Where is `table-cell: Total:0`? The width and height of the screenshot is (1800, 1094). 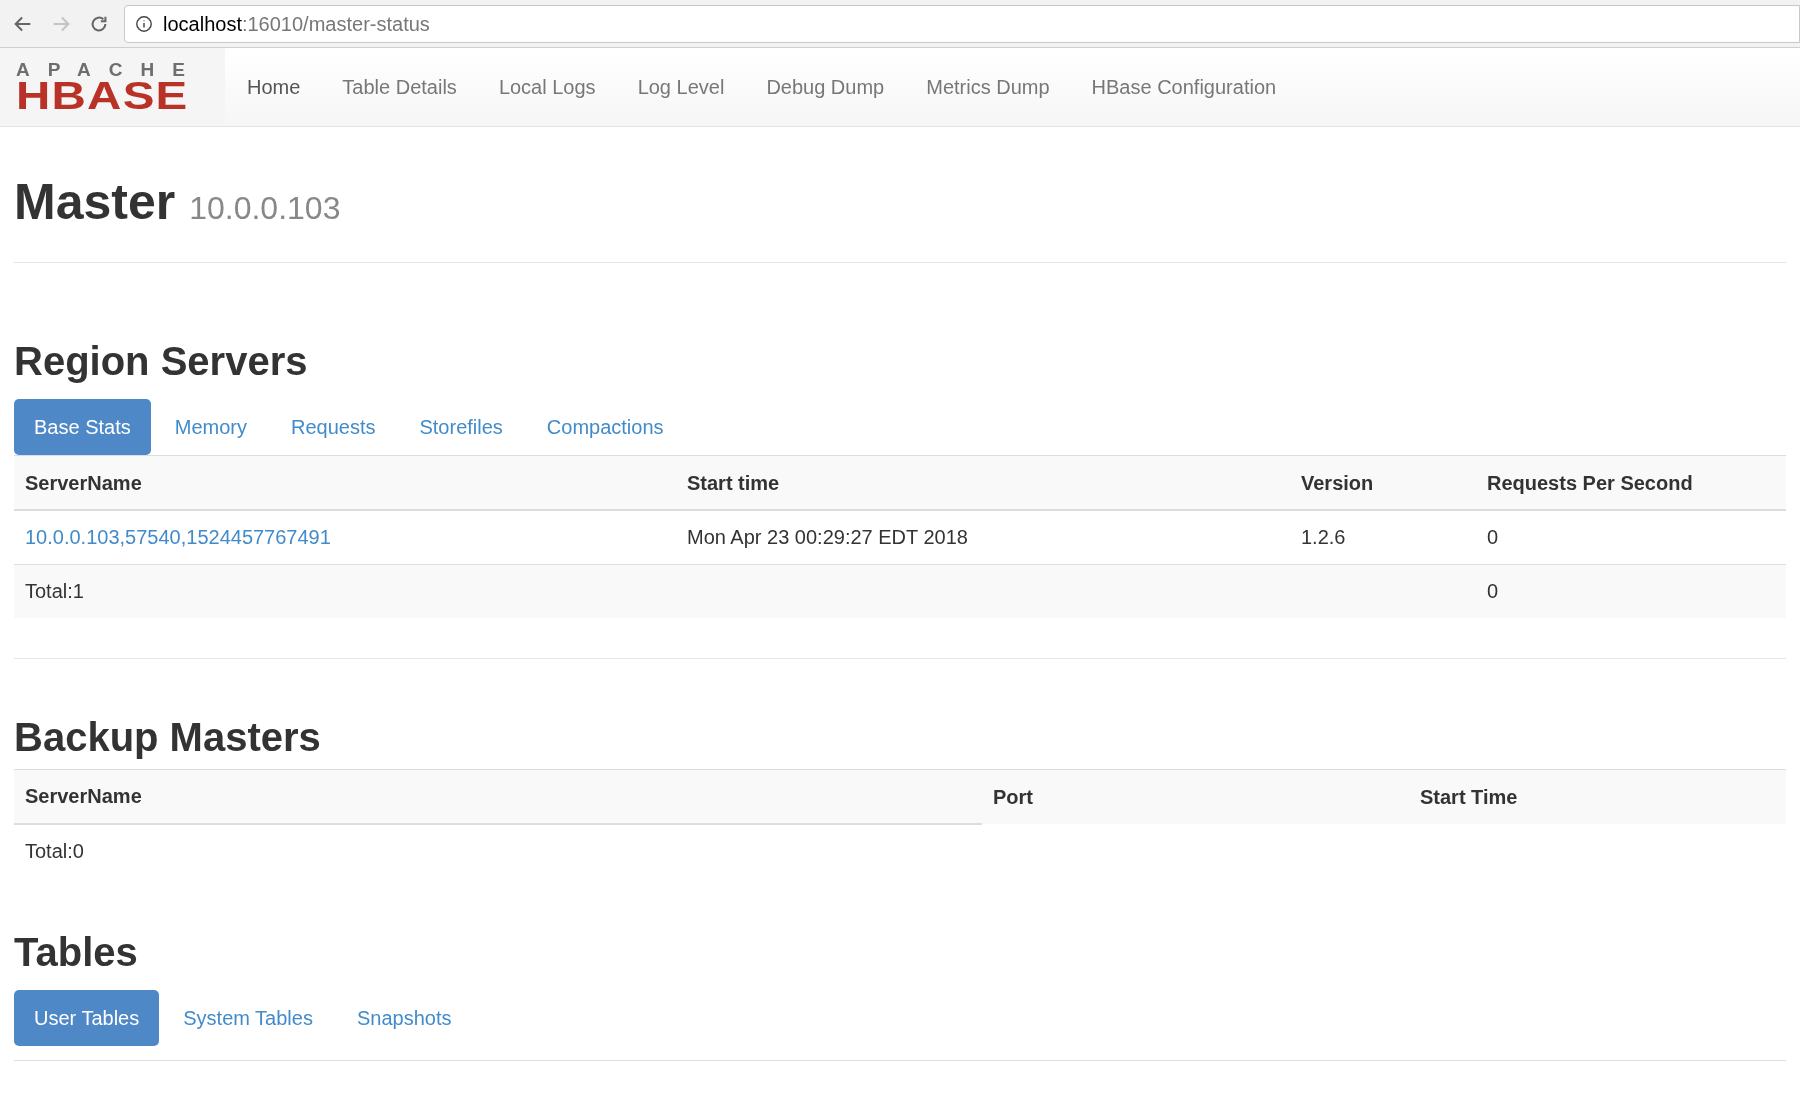 table-cell: Total:0 is located at coordinates (498, 850).